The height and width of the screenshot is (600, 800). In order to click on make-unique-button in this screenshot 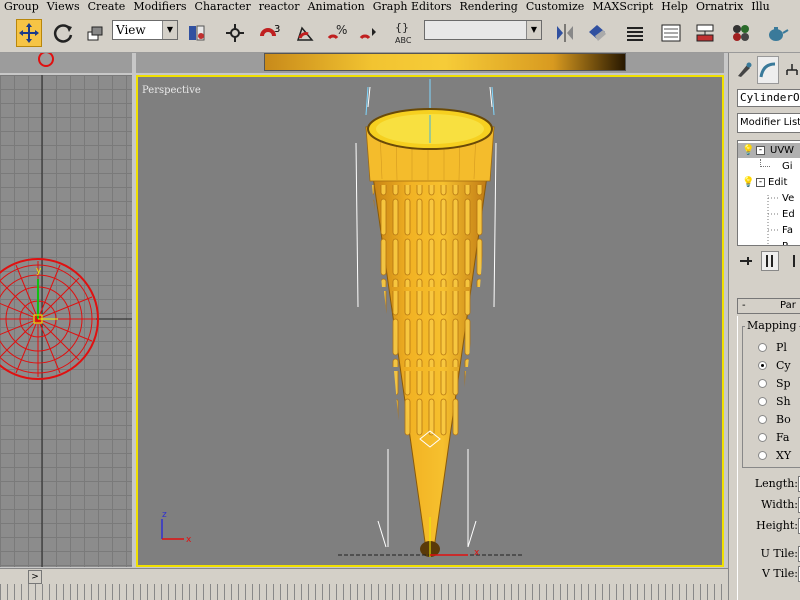, I will do `click(792, 261)`.